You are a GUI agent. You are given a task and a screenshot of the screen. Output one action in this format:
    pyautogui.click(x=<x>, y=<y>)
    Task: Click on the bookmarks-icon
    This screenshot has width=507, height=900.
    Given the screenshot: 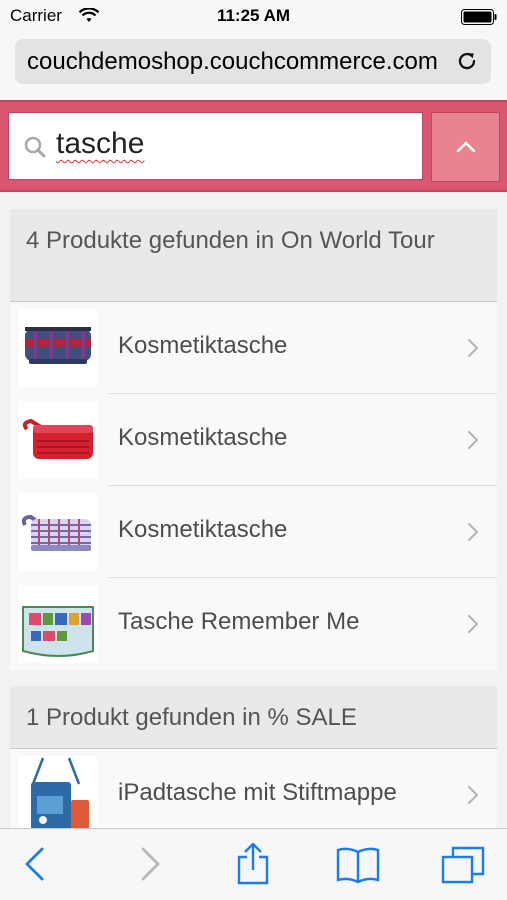 What is the action you would take?
    pyautogui.click(x=358, y=865)
    